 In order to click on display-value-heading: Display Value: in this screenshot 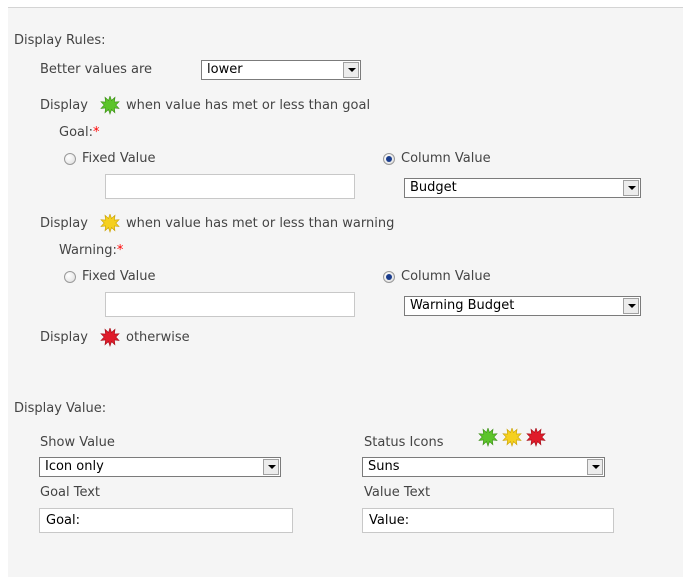, I will do `click(60, 408)`.